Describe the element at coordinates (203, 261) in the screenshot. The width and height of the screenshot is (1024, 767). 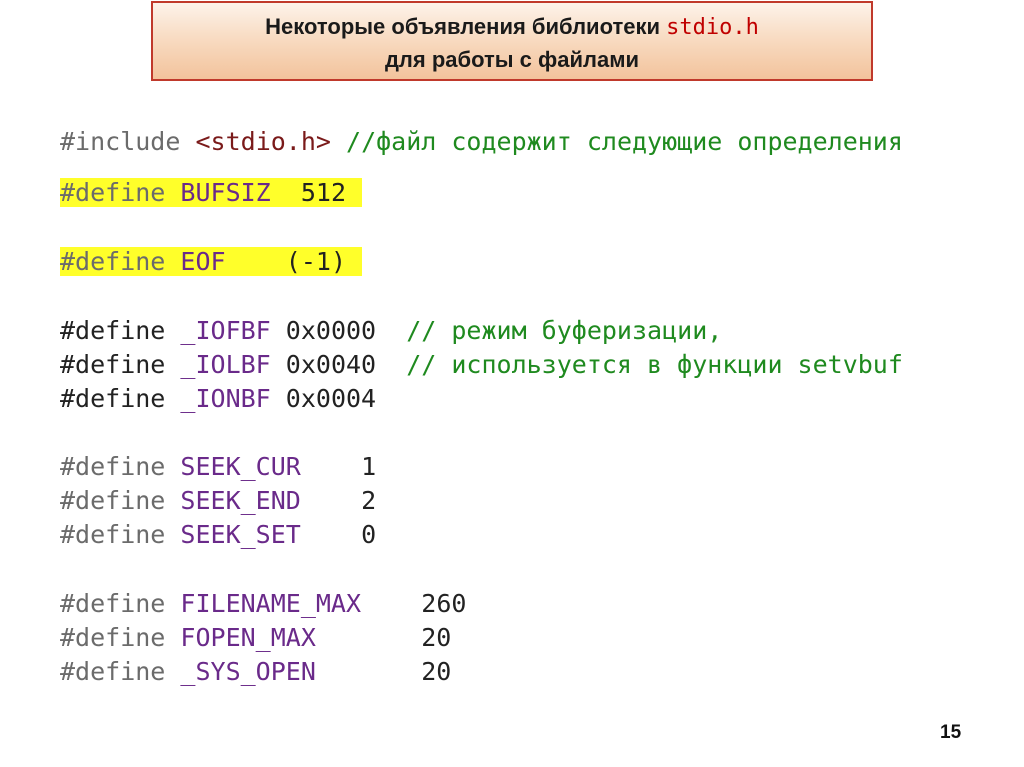
I see `eof-name: EOF` at that location.